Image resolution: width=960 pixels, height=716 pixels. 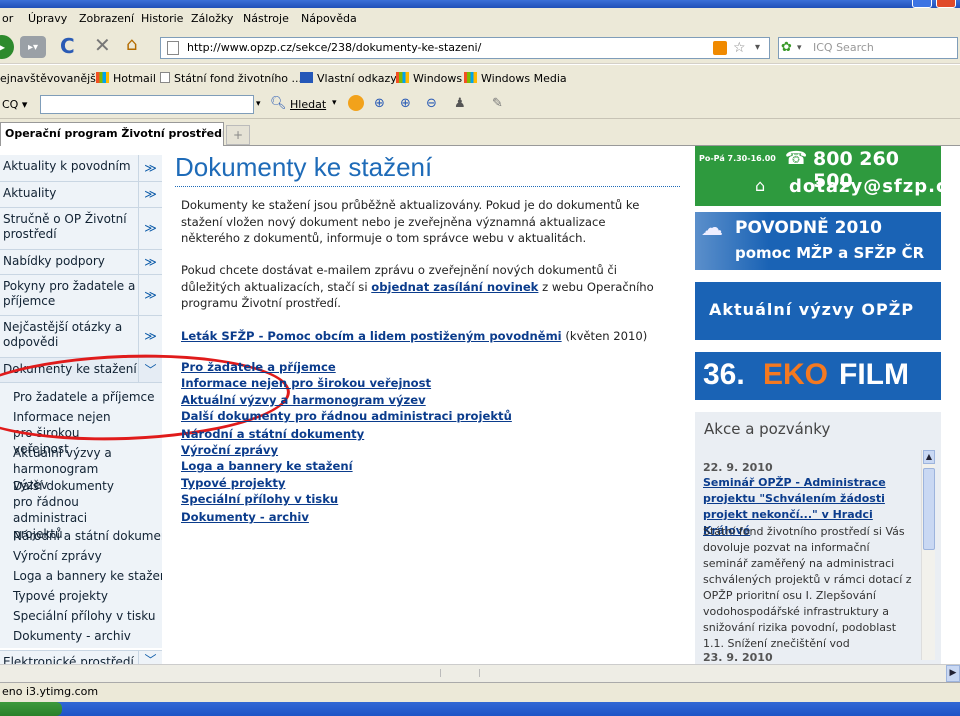 I want to click on sidebar-subitem: Typové projekty, so click(x=60, y=596).